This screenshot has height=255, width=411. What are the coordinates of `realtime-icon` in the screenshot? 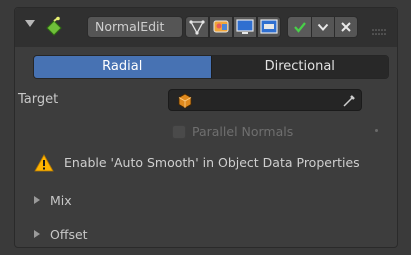 It's located at (245, 26).